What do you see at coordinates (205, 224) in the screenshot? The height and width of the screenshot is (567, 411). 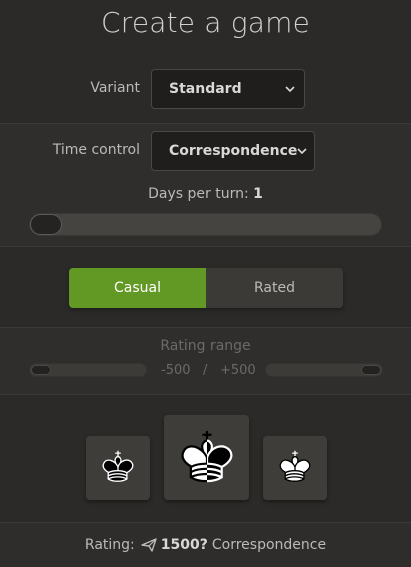 I see `days-per-turn-slider` at bounding box center [205, 224].